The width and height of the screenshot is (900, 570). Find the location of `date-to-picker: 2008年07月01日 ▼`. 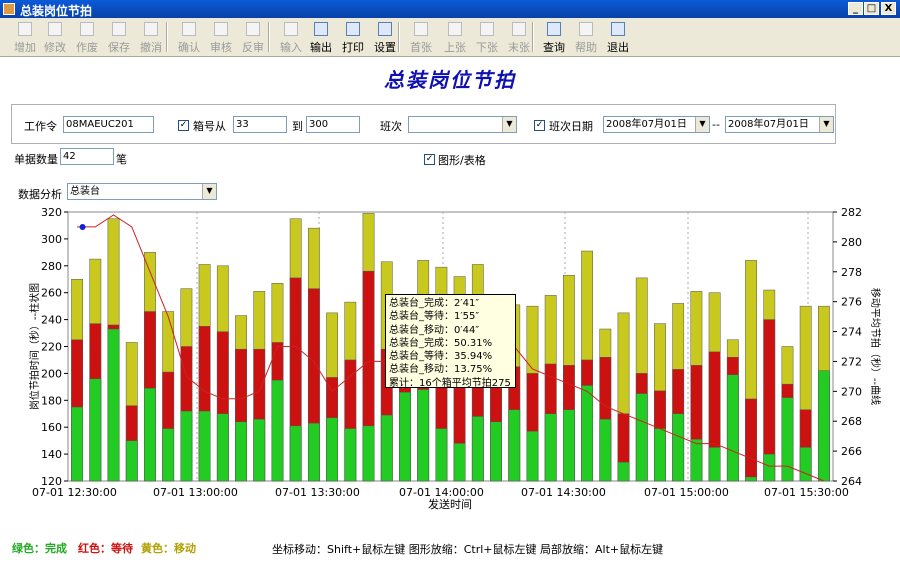

date-to-picker: 2008年07月01日 ▼ is located at coordinates (779, 124).